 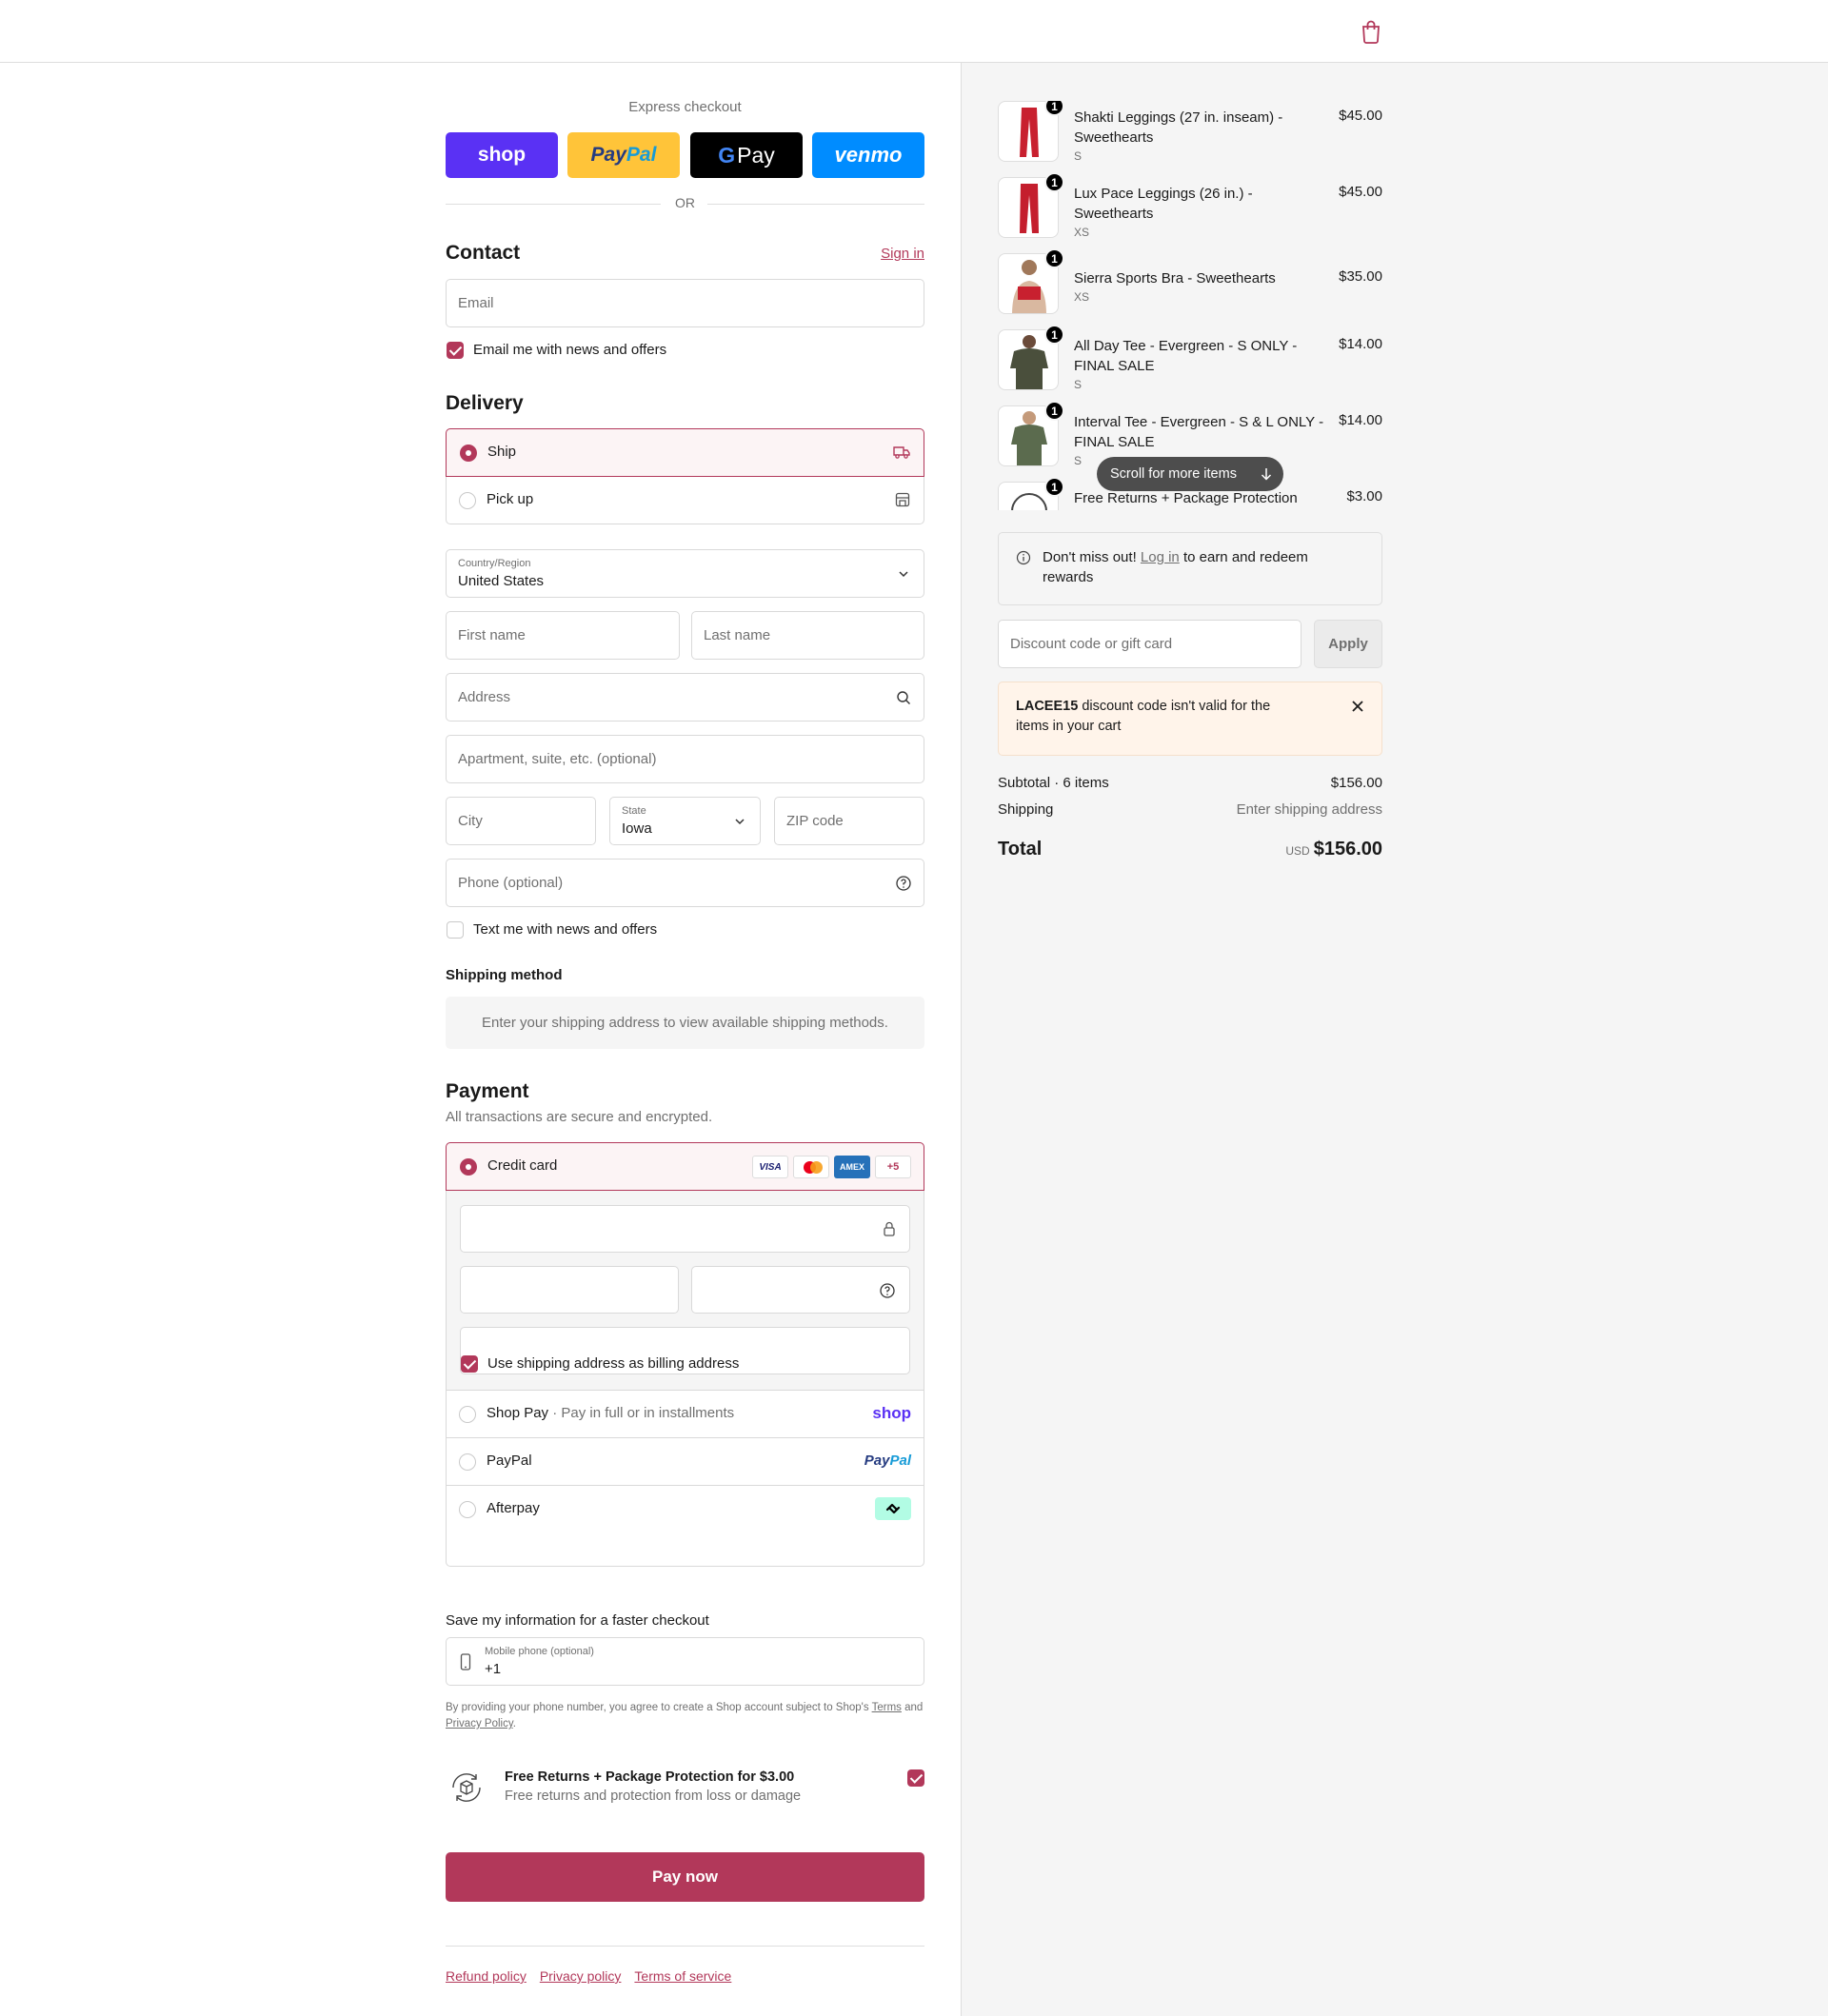 I want to click on delivery-option-ship: Ship, so click(x=685, y=452).